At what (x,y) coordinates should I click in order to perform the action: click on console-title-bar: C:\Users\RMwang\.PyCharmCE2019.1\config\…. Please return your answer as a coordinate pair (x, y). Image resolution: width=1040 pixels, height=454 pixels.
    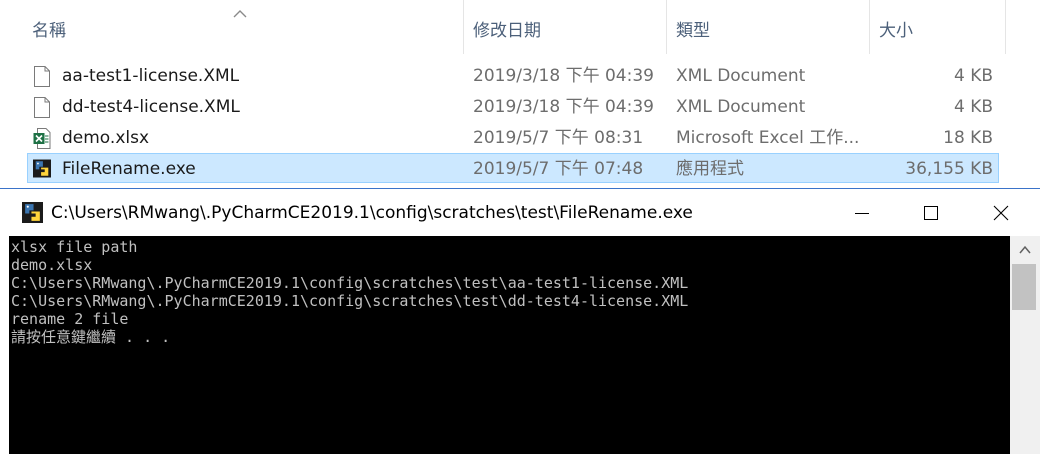
    Looking at the image, I should click on (520, 212).